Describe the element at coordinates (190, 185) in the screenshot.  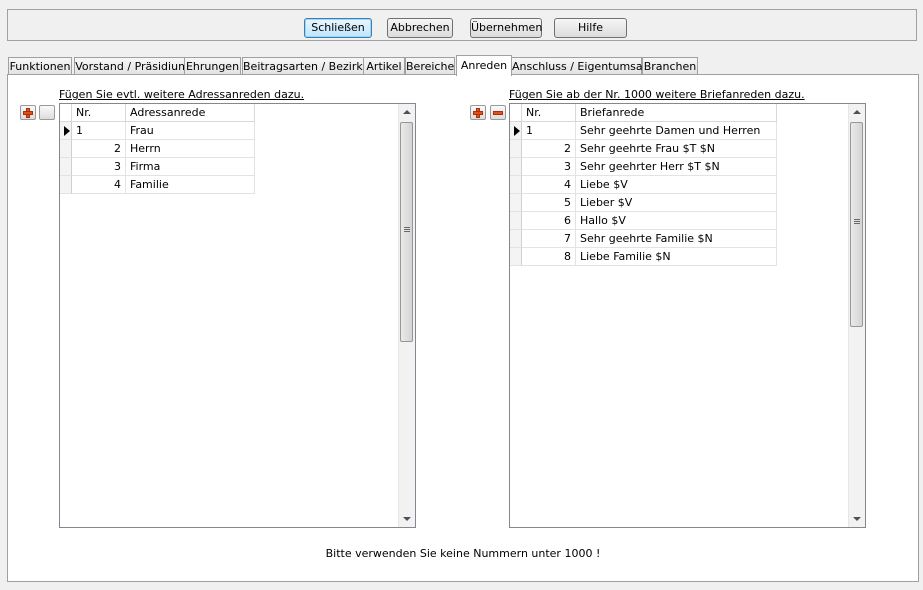
I see `cell-text: Familie` at that location.